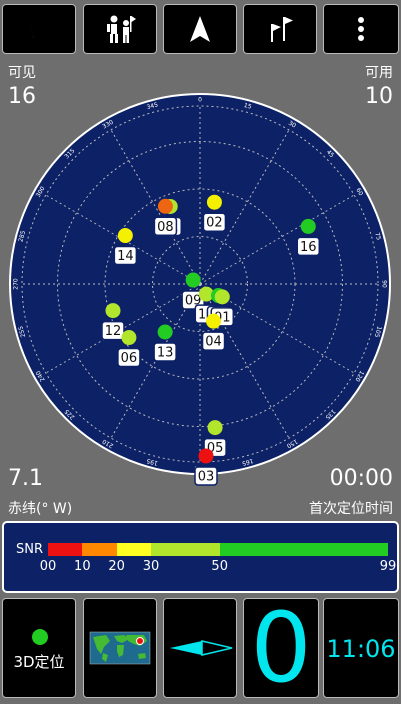 This screenshot has width=401, height=704. I want to click on moon-icon, so click(37, 28).